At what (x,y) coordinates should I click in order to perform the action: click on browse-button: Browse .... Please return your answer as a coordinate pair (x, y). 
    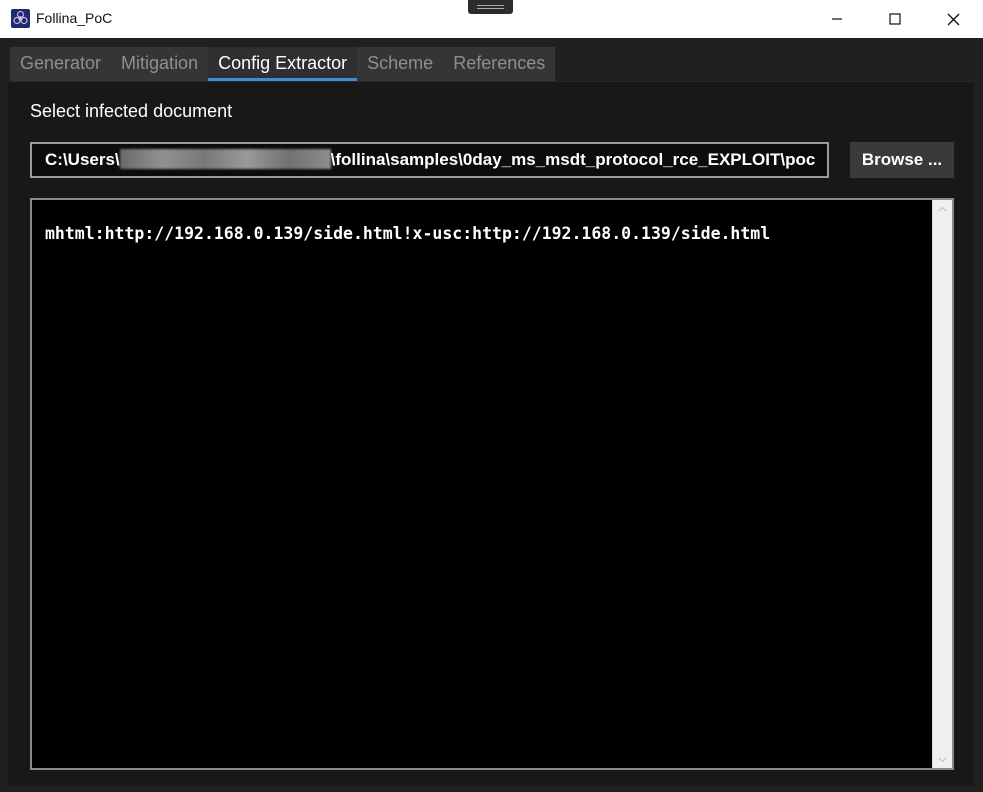
    Looking at the image, I should click on (902, 160).